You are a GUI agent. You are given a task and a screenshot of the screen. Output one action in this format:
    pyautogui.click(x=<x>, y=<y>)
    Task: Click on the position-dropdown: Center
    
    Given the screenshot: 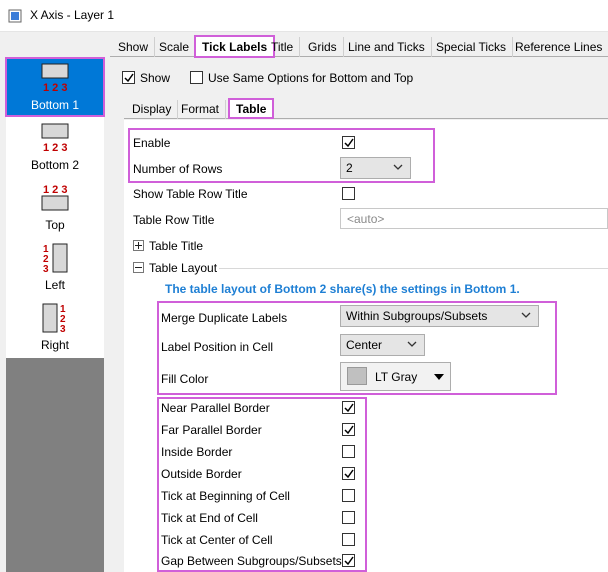 What is the action you would take?
    pyautogui.click(x=382, y=345)
    